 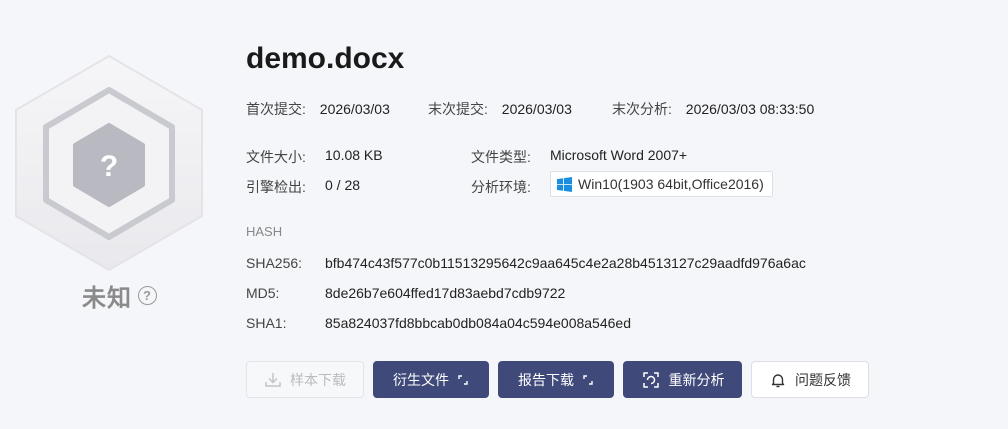 I want to click on engine-detections: 引擎检出: 0 / 28, so click(x=303, y=187).